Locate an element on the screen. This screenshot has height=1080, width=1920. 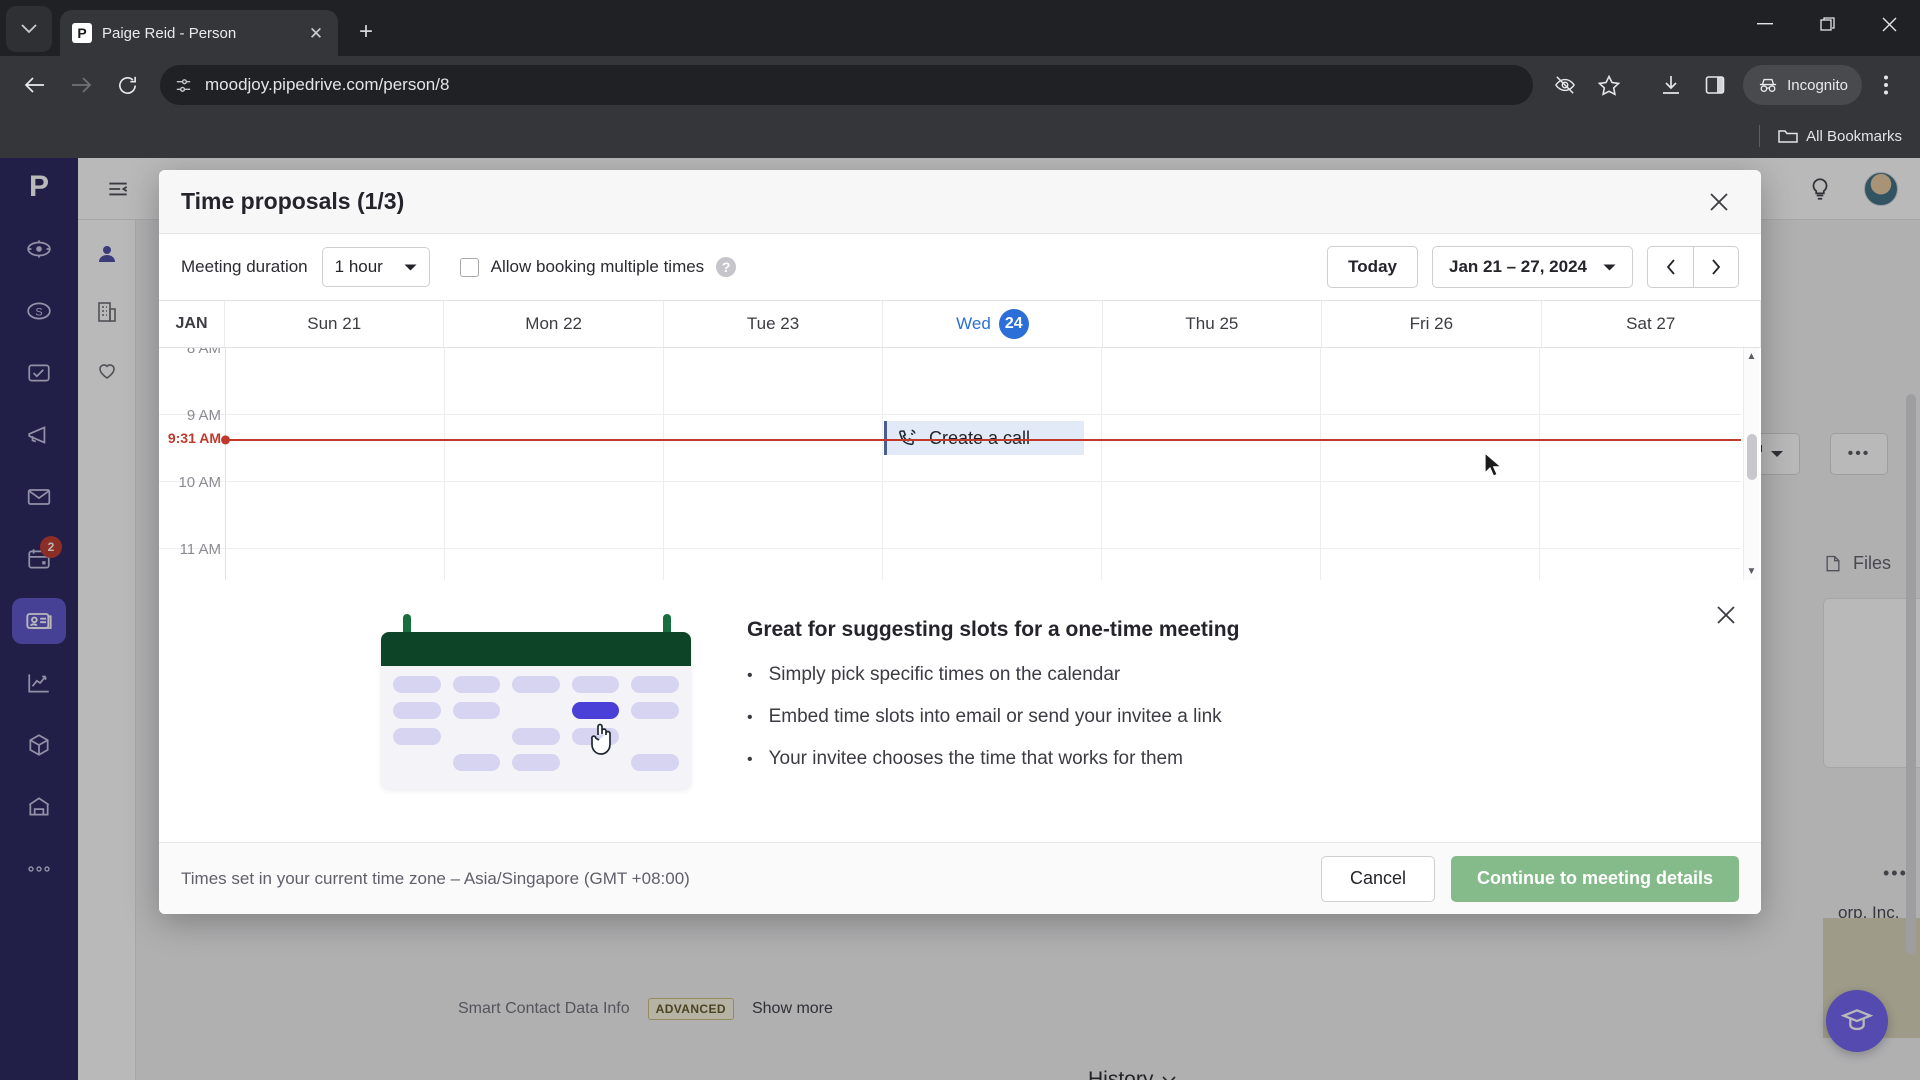
incognito-label: Incognito is located at coordinates (1817, 85).